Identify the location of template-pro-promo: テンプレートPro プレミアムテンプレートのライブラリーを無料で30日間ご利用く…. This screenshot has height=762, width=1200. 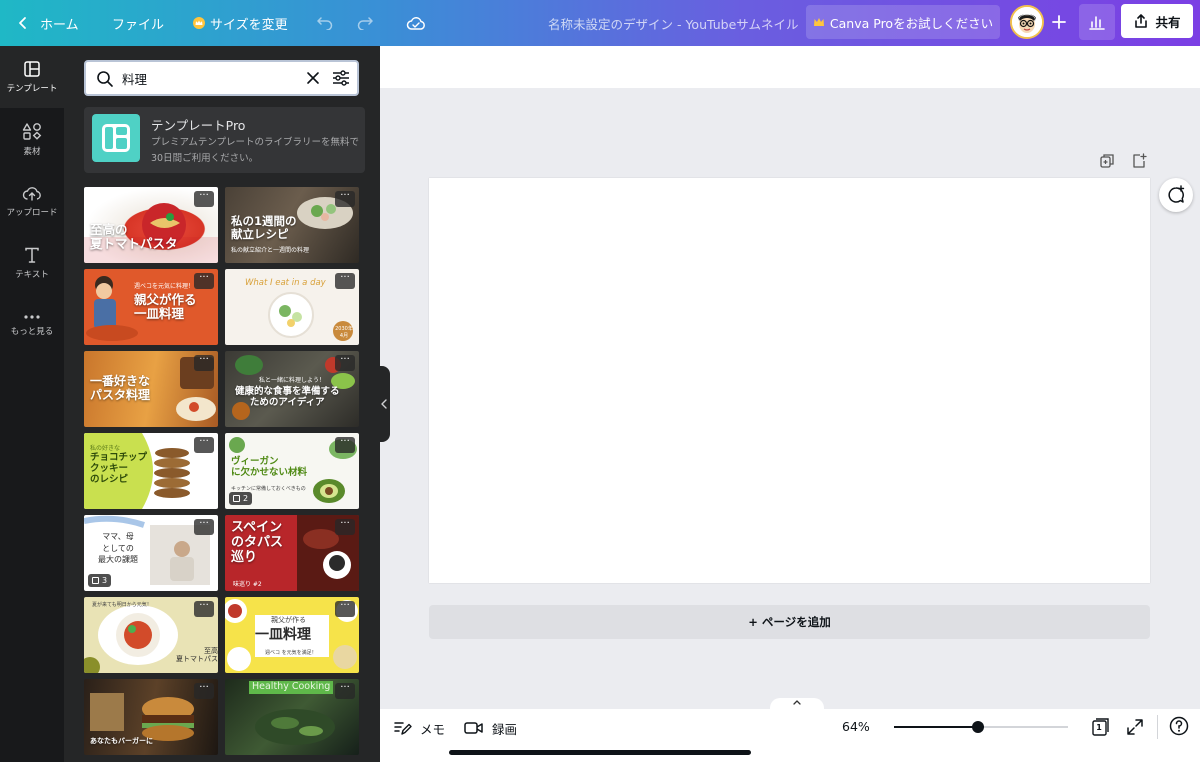
(224, 140).